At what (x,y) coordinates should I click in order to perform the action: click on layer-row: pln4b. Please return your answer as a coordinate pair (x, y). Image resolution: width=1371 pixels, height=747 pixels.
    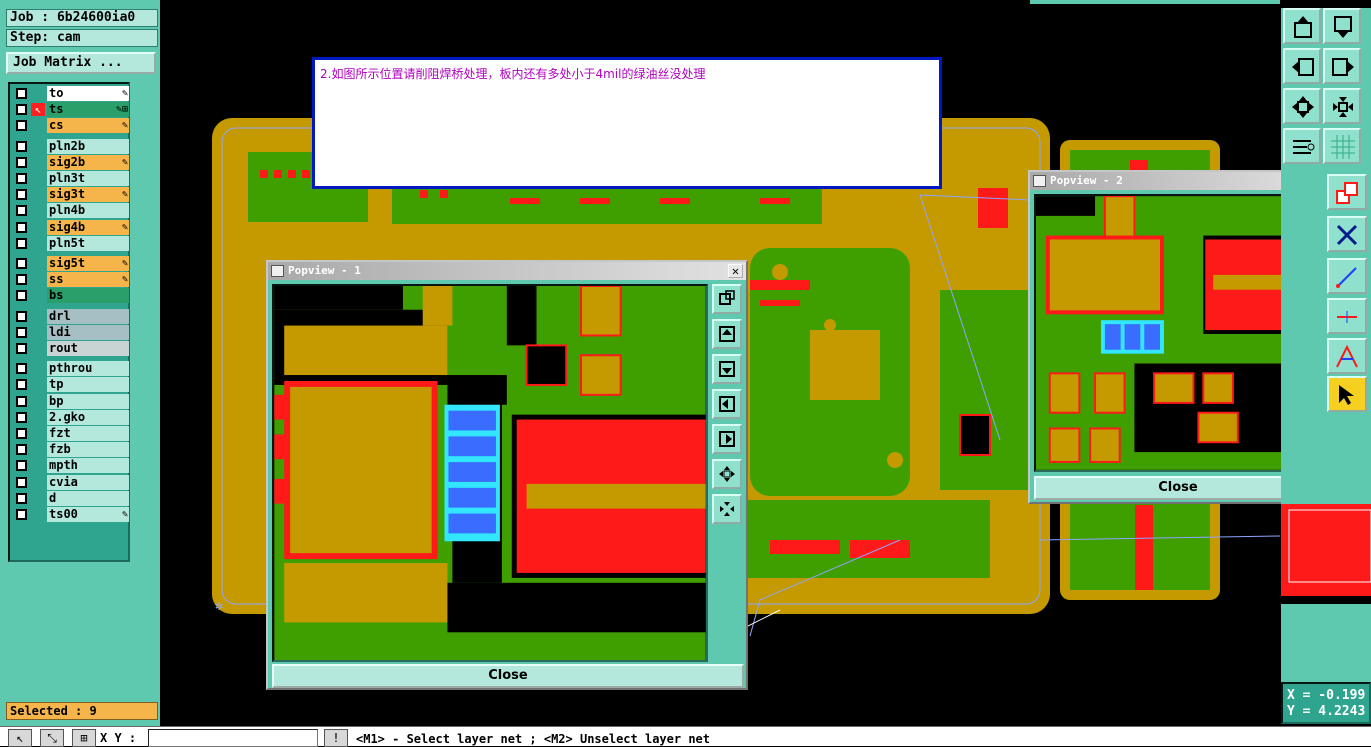
    Looking at the image, I should click on (71, 211).